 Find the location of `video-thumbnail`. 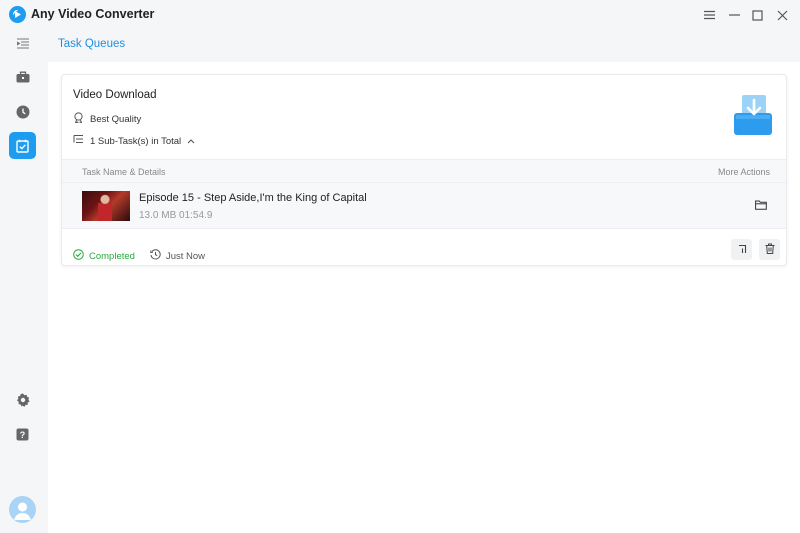

video-thumbnail is located at coordinates (106, 206).